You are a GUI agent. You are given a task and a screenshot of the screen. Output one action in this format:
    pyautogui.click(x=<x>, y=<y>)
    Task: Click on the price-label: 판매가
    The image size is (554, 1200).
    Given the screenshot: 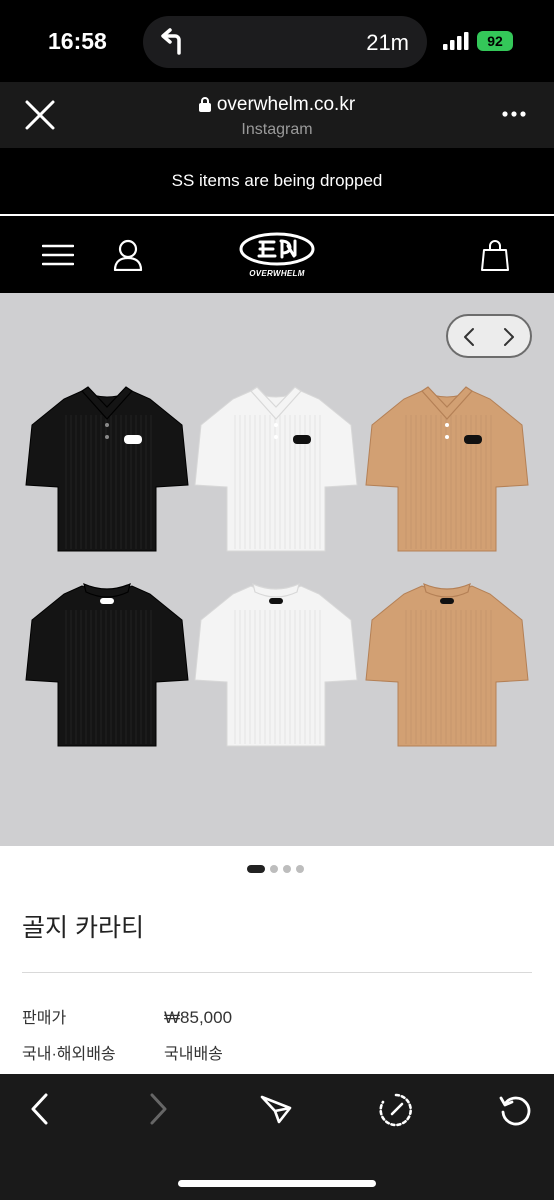 What is the action you would take?
    pyautogui.click(x=44, y=1018)
    